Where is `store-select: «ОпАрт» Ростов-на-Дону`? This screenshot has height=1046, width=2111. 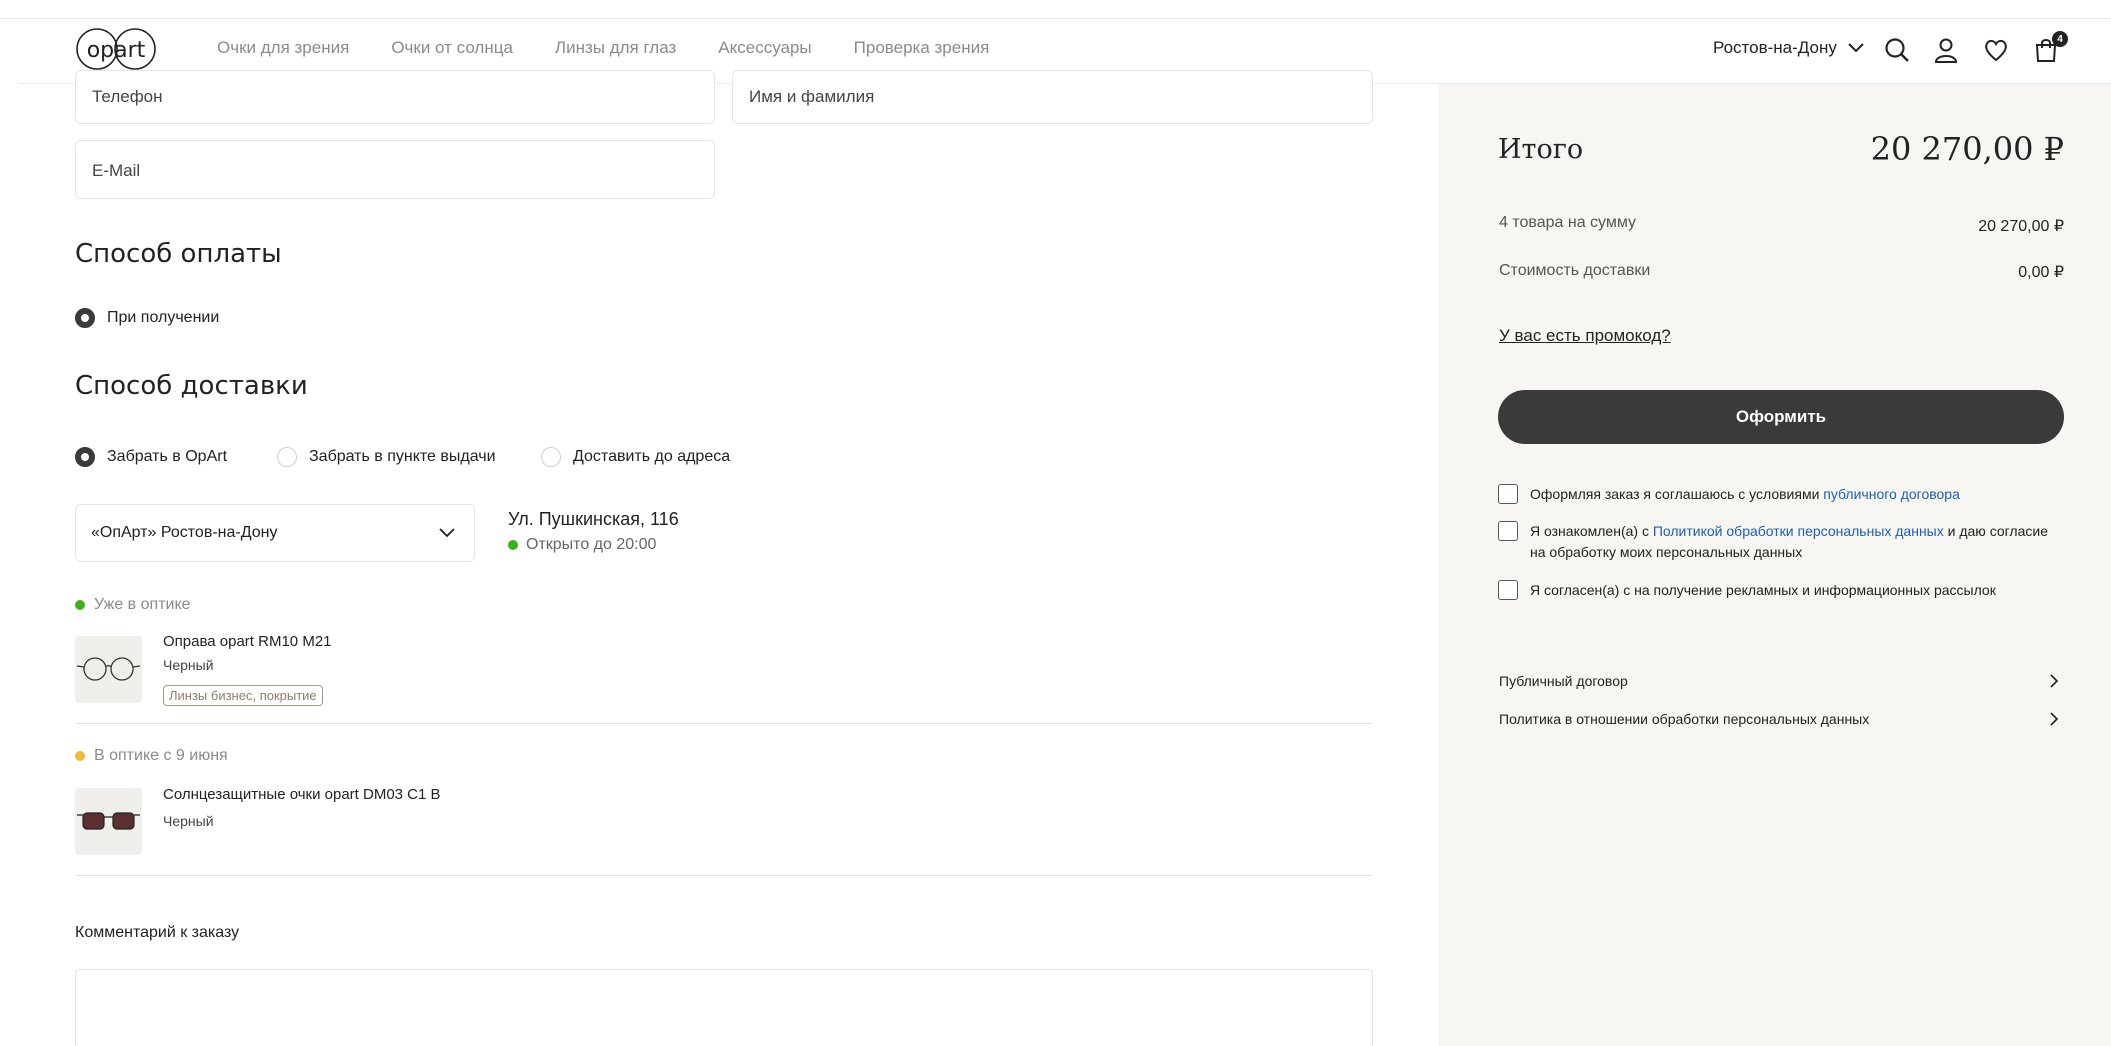
store-select: «ОпАрт» Ростов-на-Дону is located at coordinates (275, 533).